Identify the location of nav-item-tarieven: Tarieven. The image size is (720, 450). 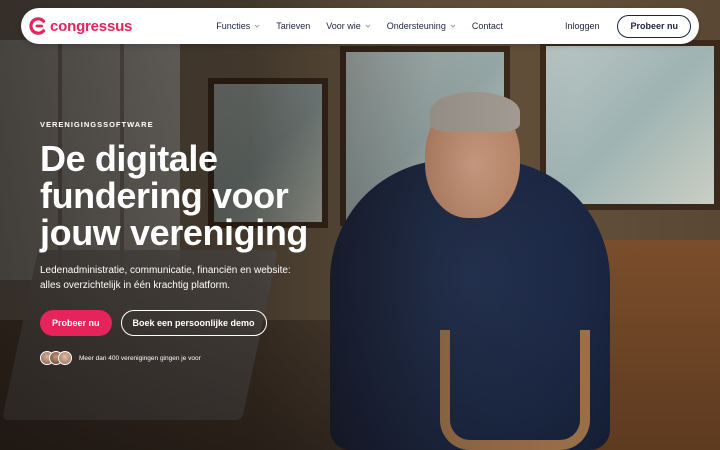
(293, 26).